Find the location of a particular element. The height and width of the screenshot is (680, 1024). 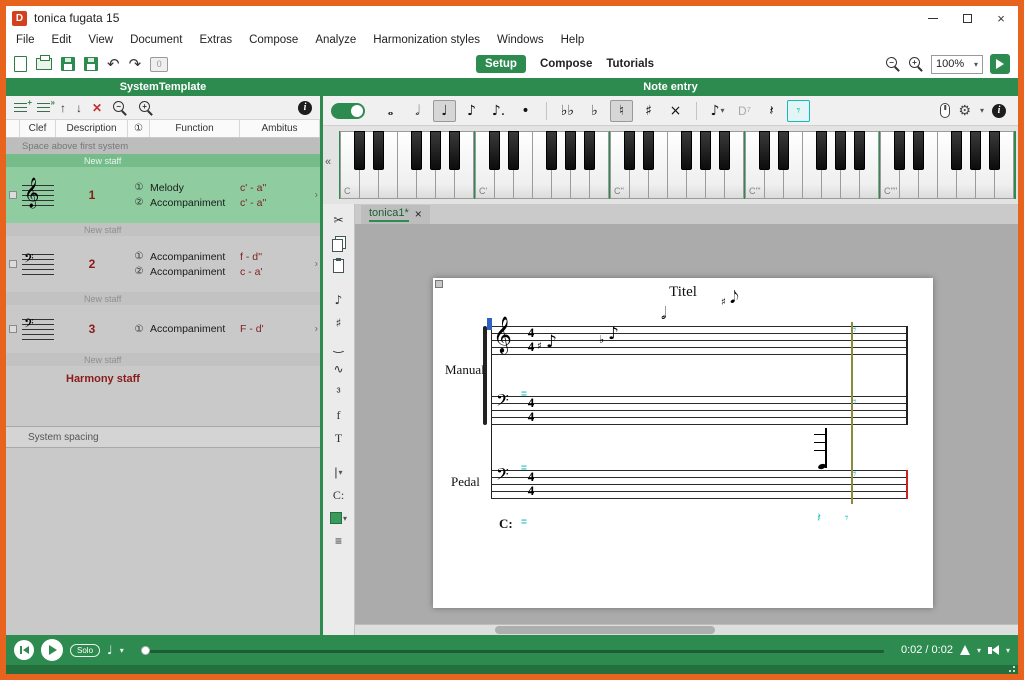

minimize-button is located at coordinates (933, 18).